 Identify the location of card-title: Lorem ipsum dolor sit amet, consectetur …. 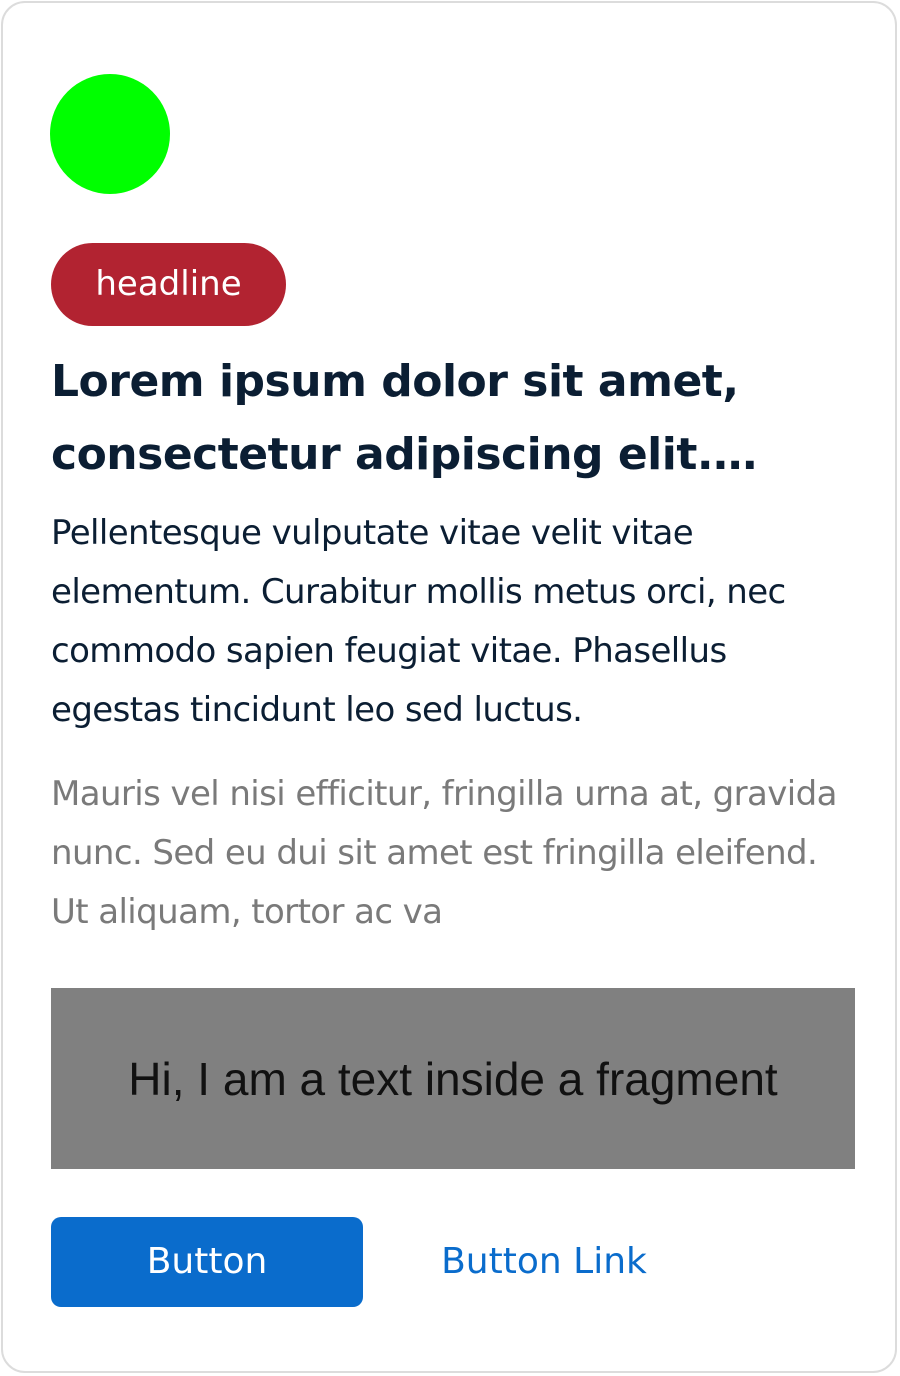
(395, 418).